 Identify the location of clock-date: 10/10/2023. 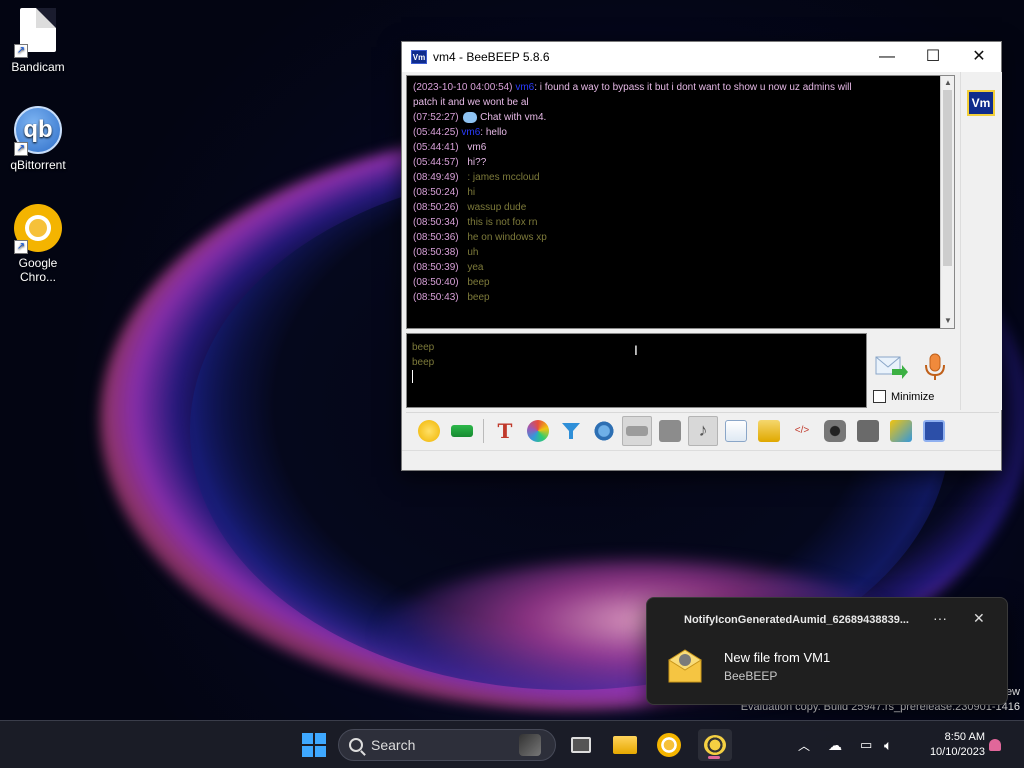
(957, 752).